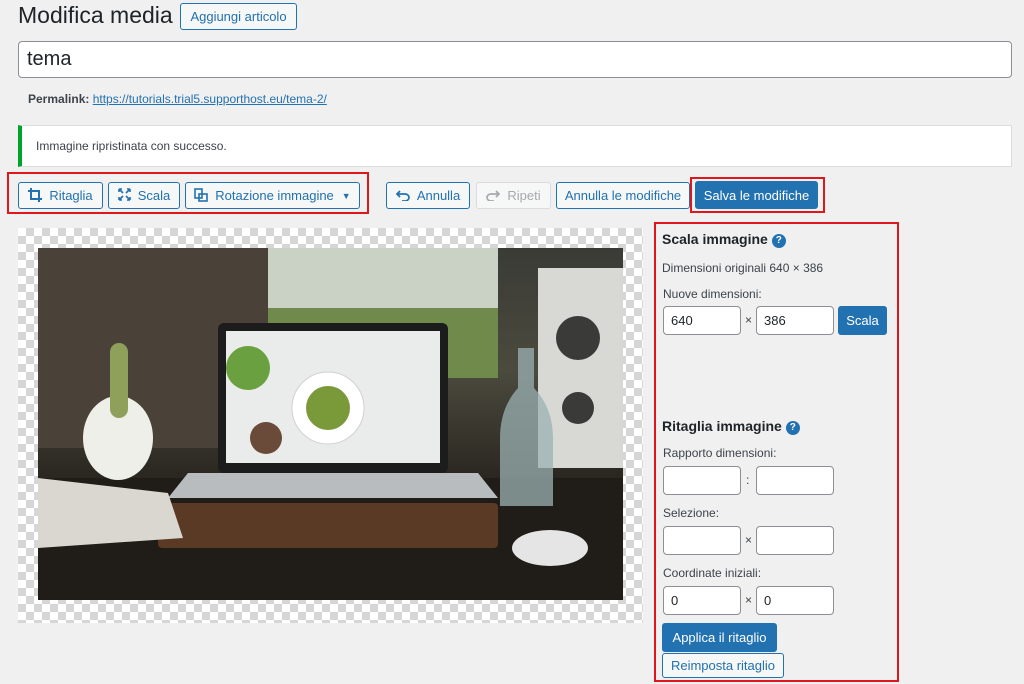 Image resolution: width=1024 pixels, height=684 pixels. I want to click on original-dimensions: Dimensioni originali 640 × 386, so click(743, 268).